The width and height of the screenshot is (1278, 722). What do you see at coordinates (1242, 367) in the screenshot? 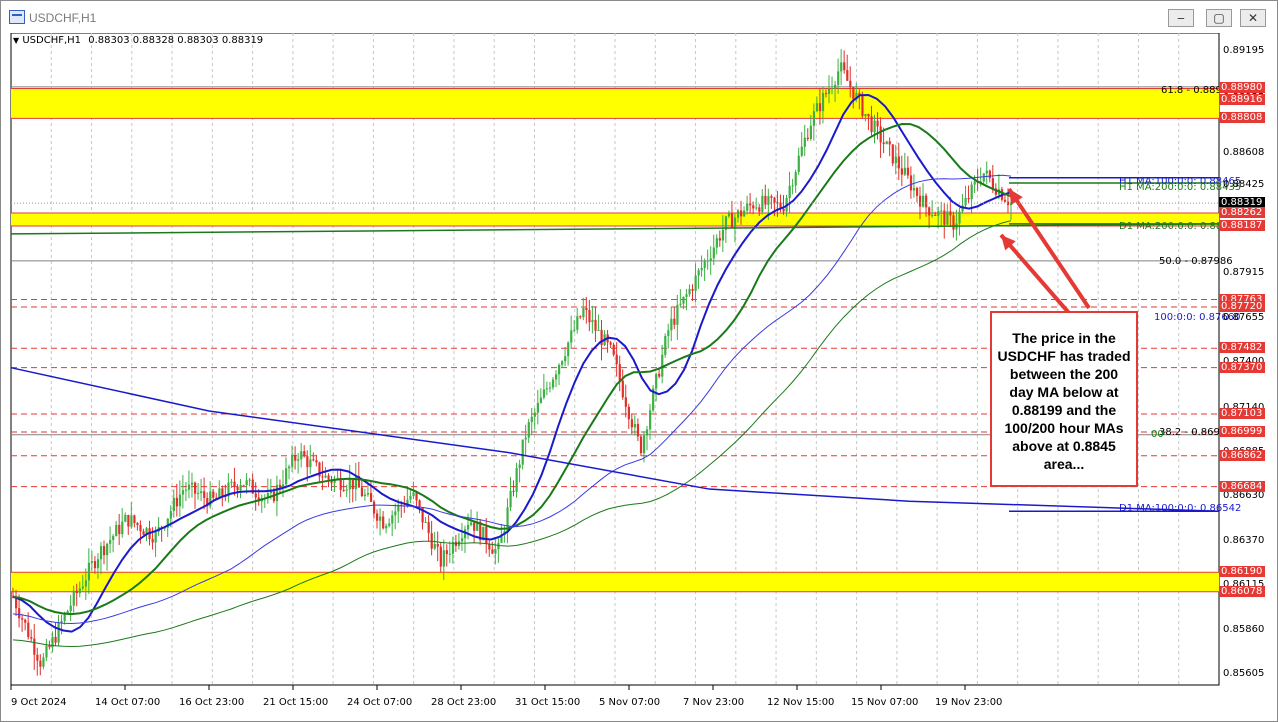
I see `price-marker-label: 0.87370` at bounding box center [1242, 367].